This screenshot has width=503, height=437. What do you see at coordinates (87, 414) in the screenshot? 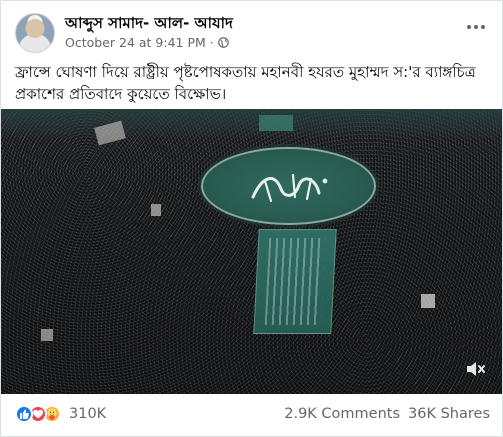
I see `reaction-count: 310K` at bounding box center [87, 414].